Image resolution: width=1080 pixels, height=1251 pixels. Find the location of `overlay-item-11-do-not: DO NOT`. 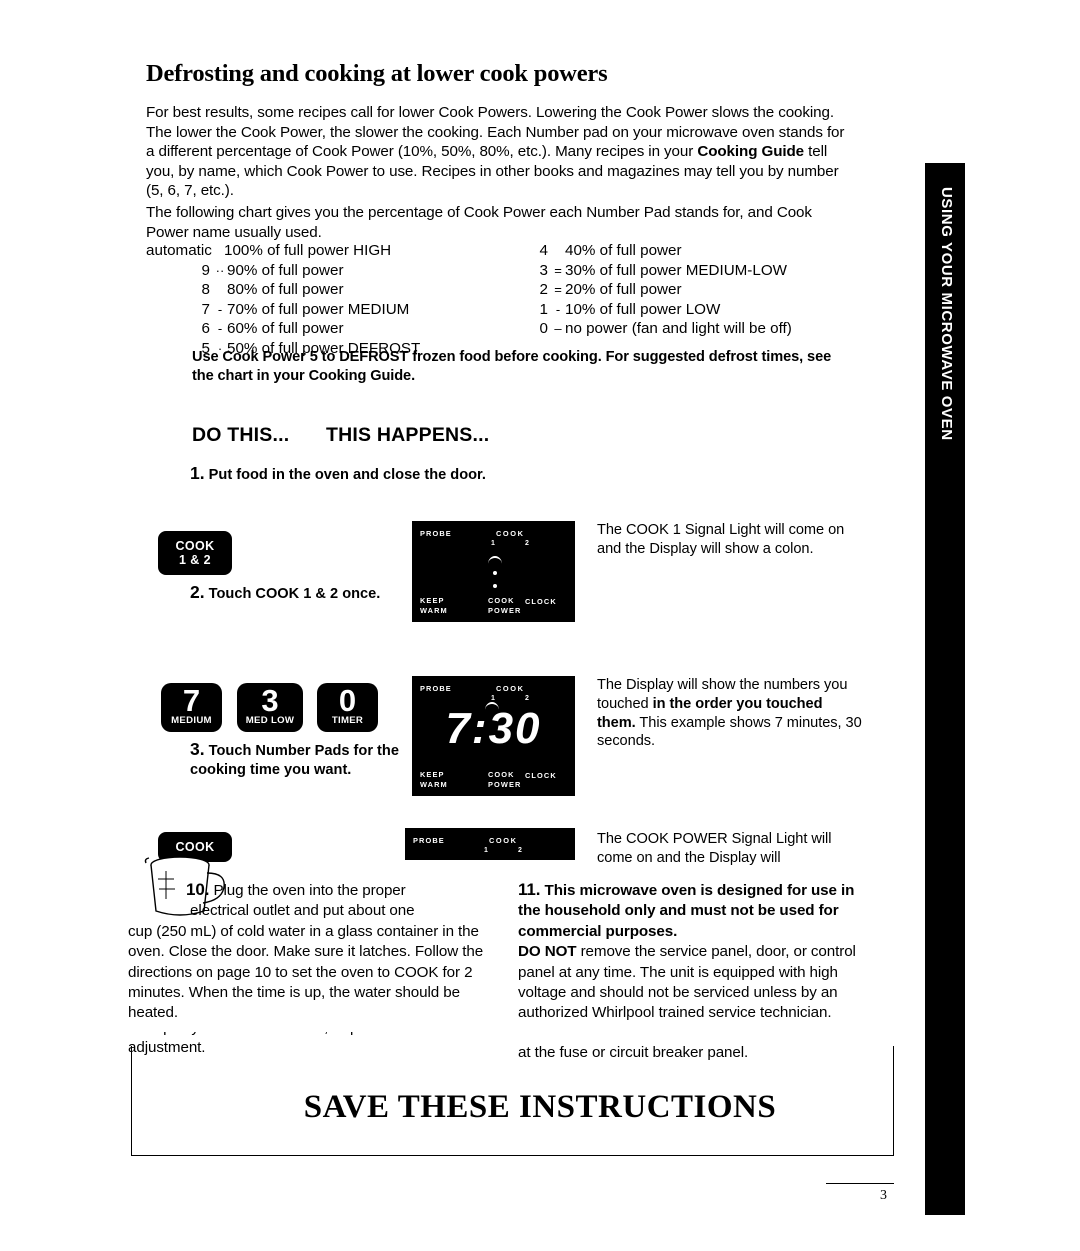

overlay-item-11-do-not: DO NOT is located at coordinates (547, 952).